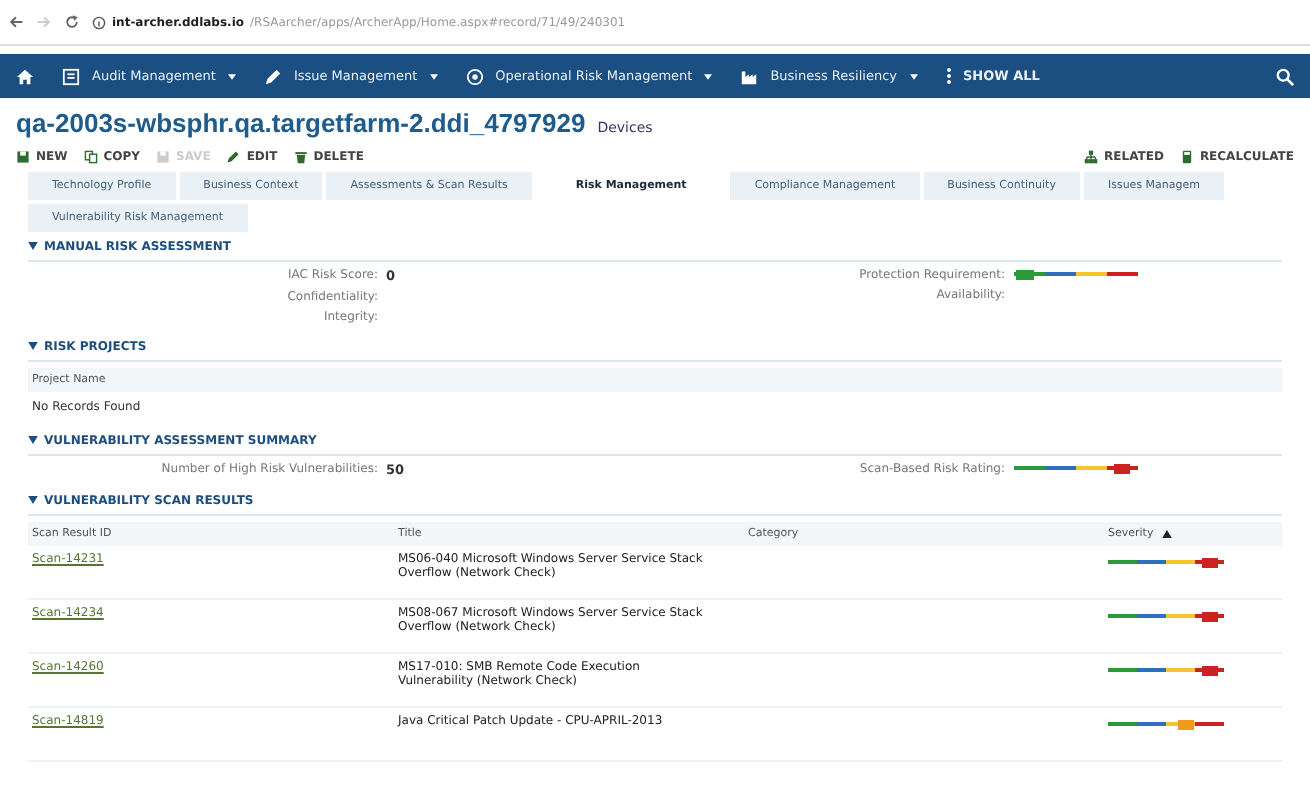 Image resolution: width=1310 pixels, height=800 pixels. Describe the element at coordinates (72, 22) in the screenshot. I see `reload-icon` at that location.